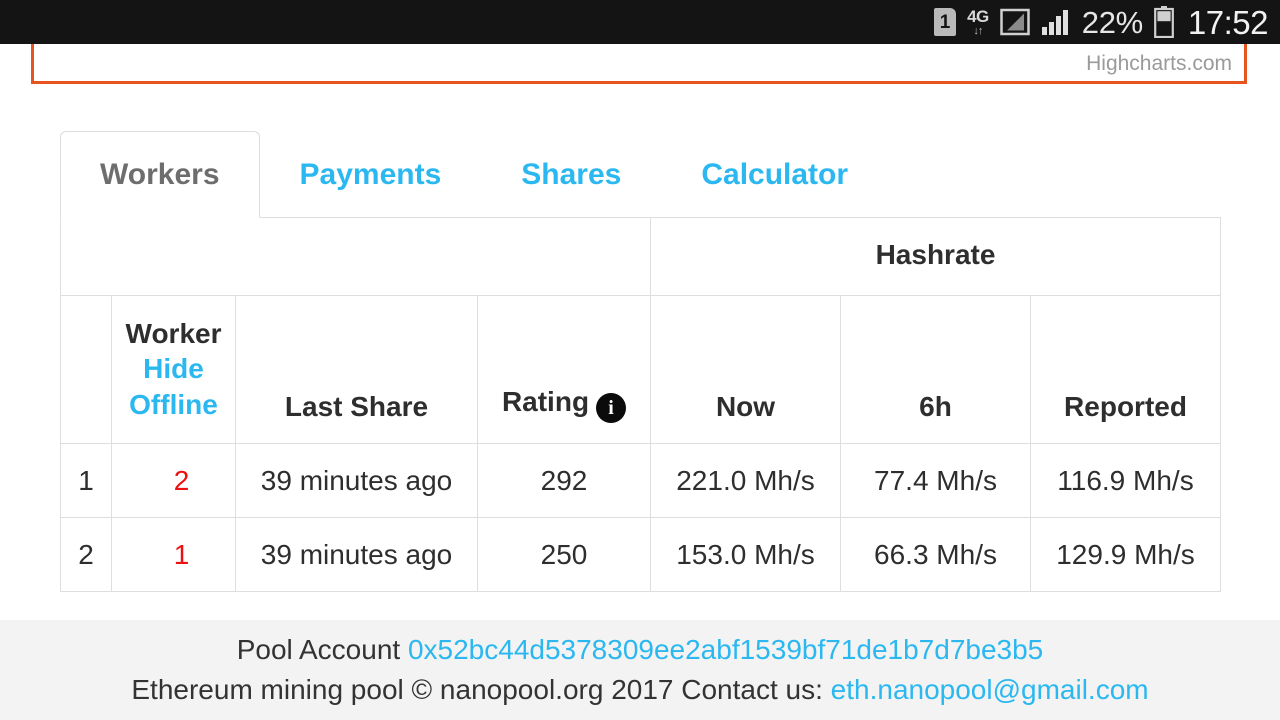 The image size is (1280, 720). Describe the element at coordinates (978, 30) in the screenshot. I see `network-arrows-label: ↓↑` at that location.